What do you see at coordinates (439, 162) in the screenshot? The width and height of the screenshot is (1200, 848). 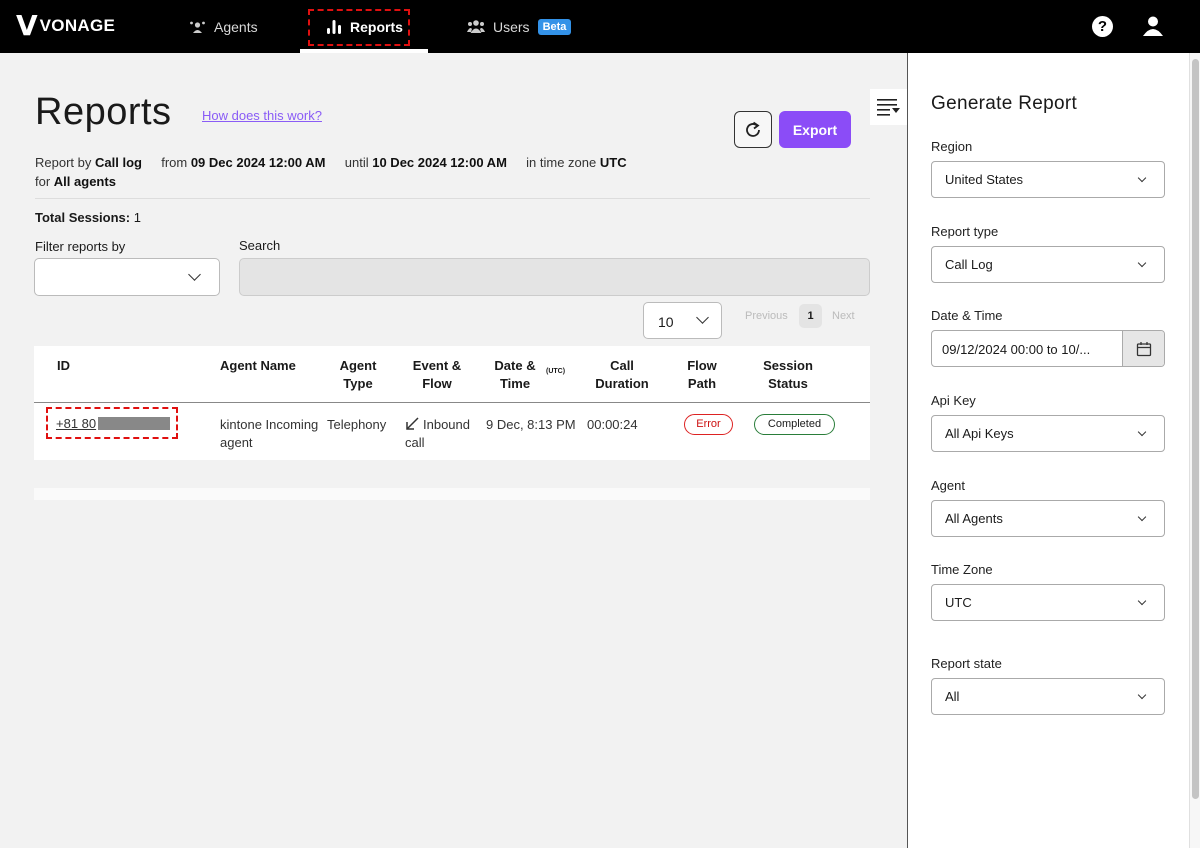 I see `until-value: 10 Dec 2024 12:00 AM` at bounding box center [439, 162].